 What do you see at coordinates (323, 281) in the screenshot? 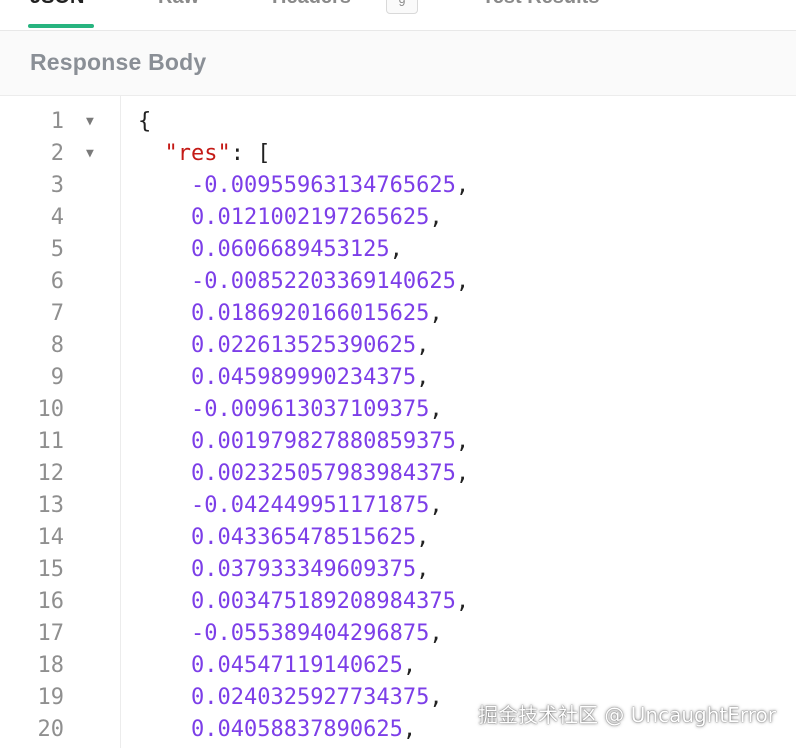
I see `json-number: -0.00852203369140625` at bounding box center [323, 281].